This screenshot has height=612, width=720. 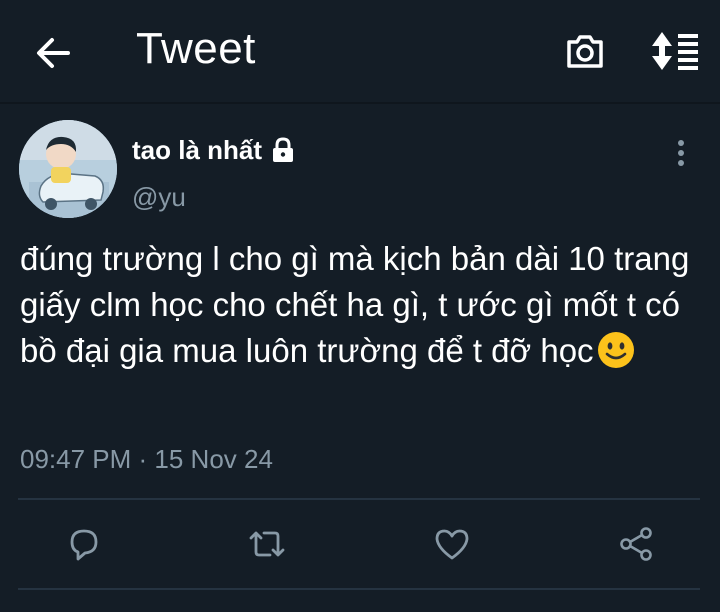 I want to click on share-button, so click(x=636, y=544).